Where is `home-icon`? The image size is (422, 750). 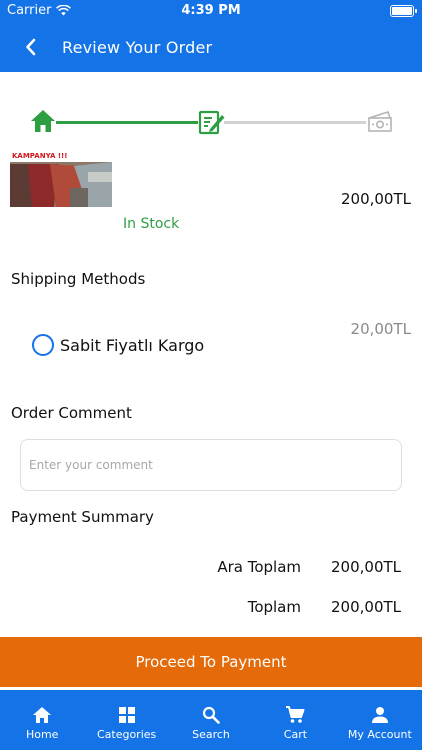 home-icon is located at coordinates (42, 715).